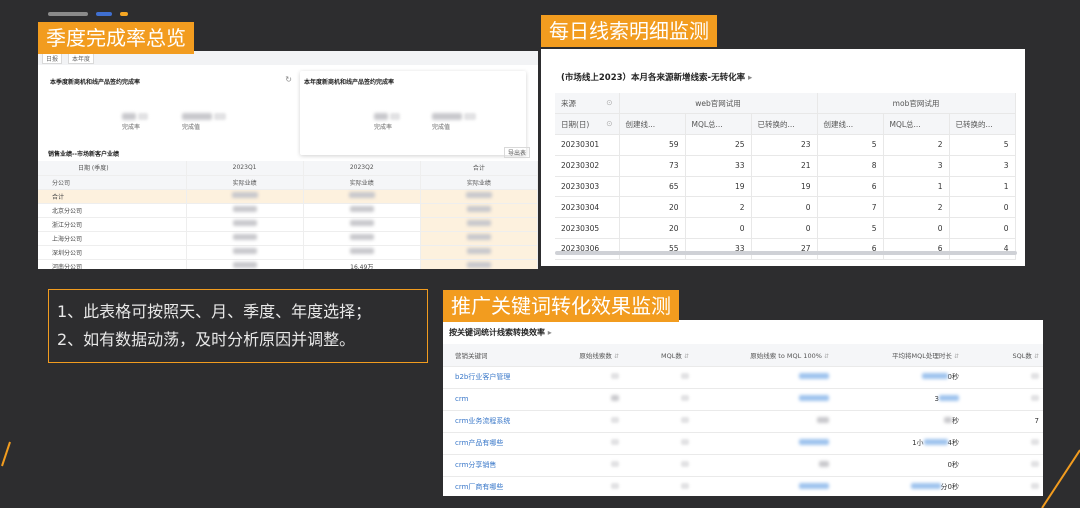 The width and height of the screenshot is (1080, 508). I want to click on table-row: 上海分公司, so click(288, 238).